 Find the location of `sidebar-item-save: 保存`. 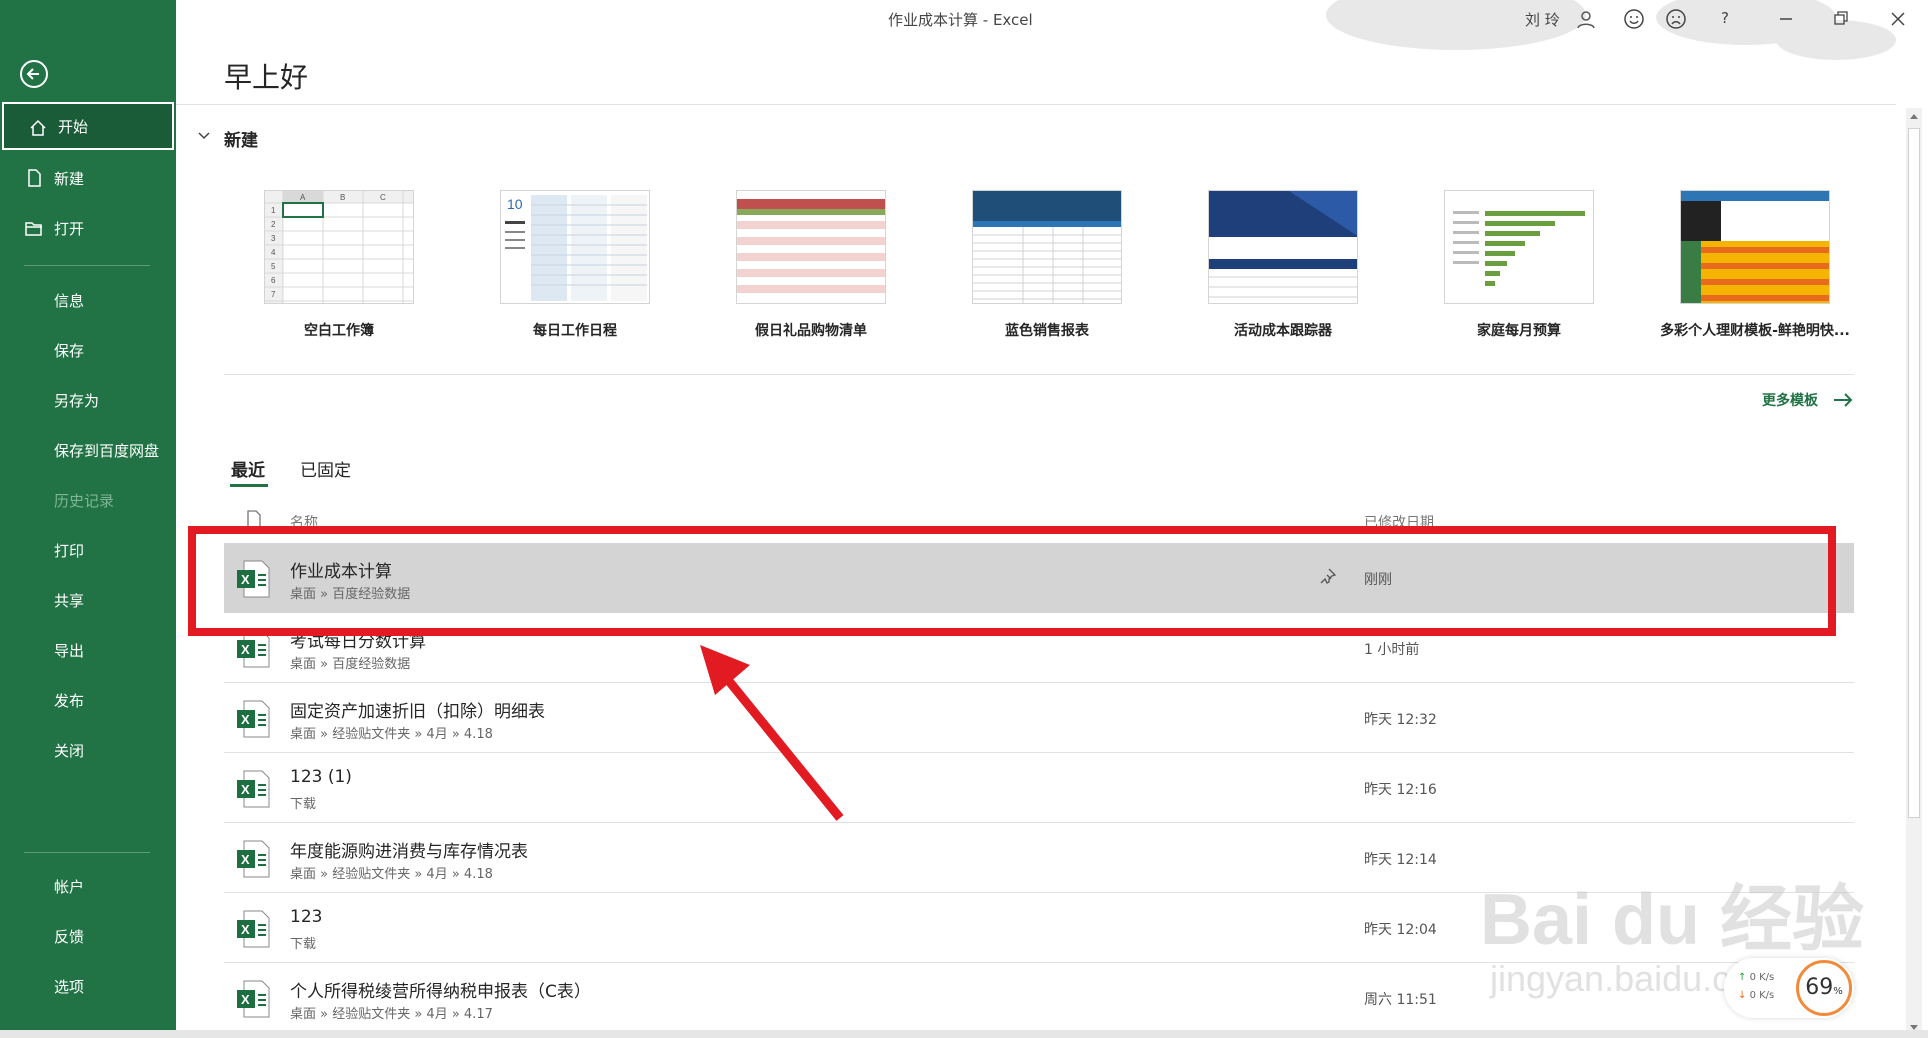

sidebar-item-save: 保存 is located at coordinates (88, 350).